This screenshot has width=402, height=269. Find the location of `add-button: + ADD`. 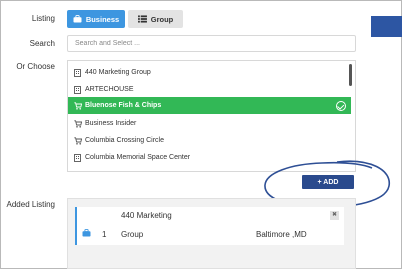

add-button: + ADD is located at coordinates (328, 182).